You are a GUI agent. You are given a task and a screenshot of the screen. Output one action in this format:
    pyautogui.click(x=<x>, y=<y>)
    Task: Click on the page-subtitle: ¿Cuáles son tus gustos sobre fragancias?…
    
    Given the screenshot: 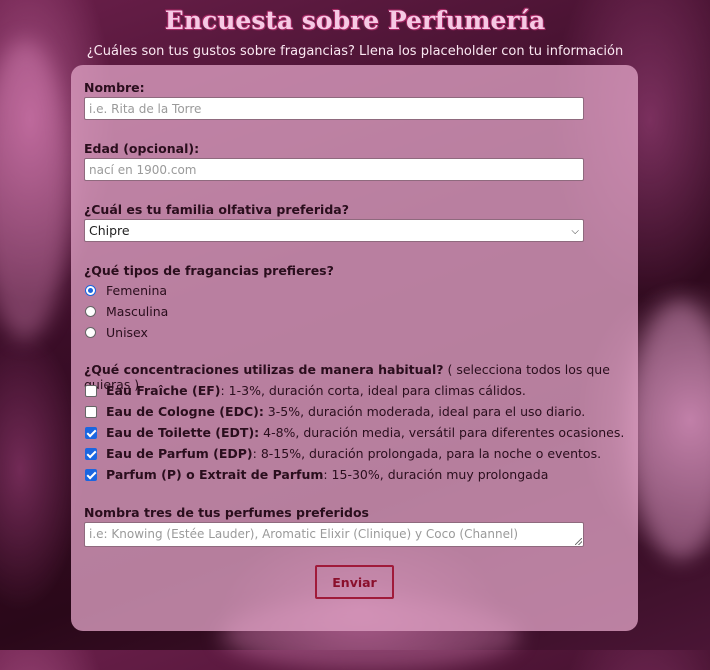 What is the action you would take?
    pyautogui.click(x=355, y=51)
    